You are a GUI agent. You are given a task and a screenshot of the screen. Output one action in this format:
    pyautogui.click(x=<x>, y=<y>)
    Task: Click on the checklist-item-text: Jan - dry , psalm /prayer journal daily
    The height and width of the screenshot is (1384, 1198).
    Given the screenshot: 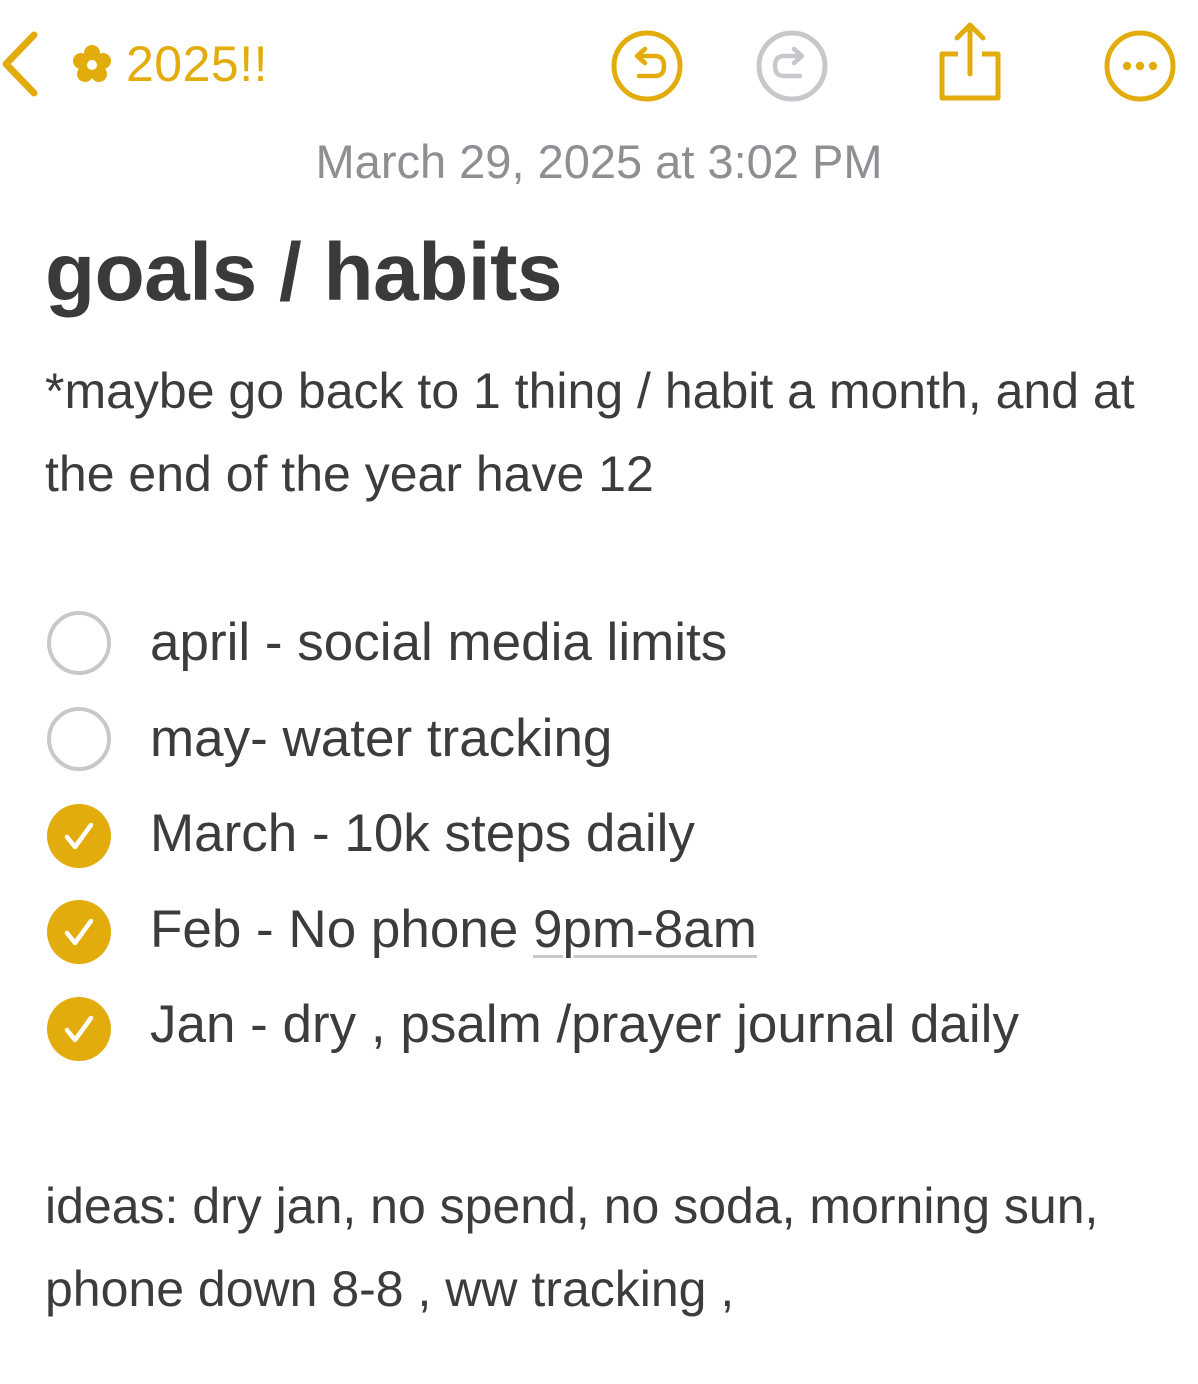 What is the action you would take?
    pyautogui.click(x=584, y=1024)
    